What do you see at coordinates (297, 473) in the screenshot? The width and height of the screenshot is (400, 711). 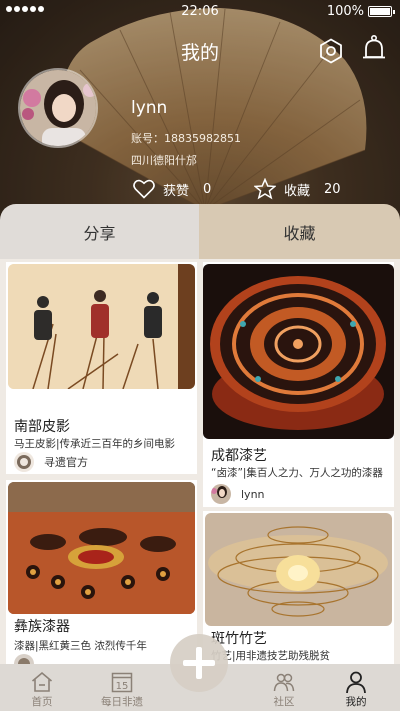 I see `card-description: “卤漆”|集百人之力、万人之功的漆器` at bounding box center [297, 473].